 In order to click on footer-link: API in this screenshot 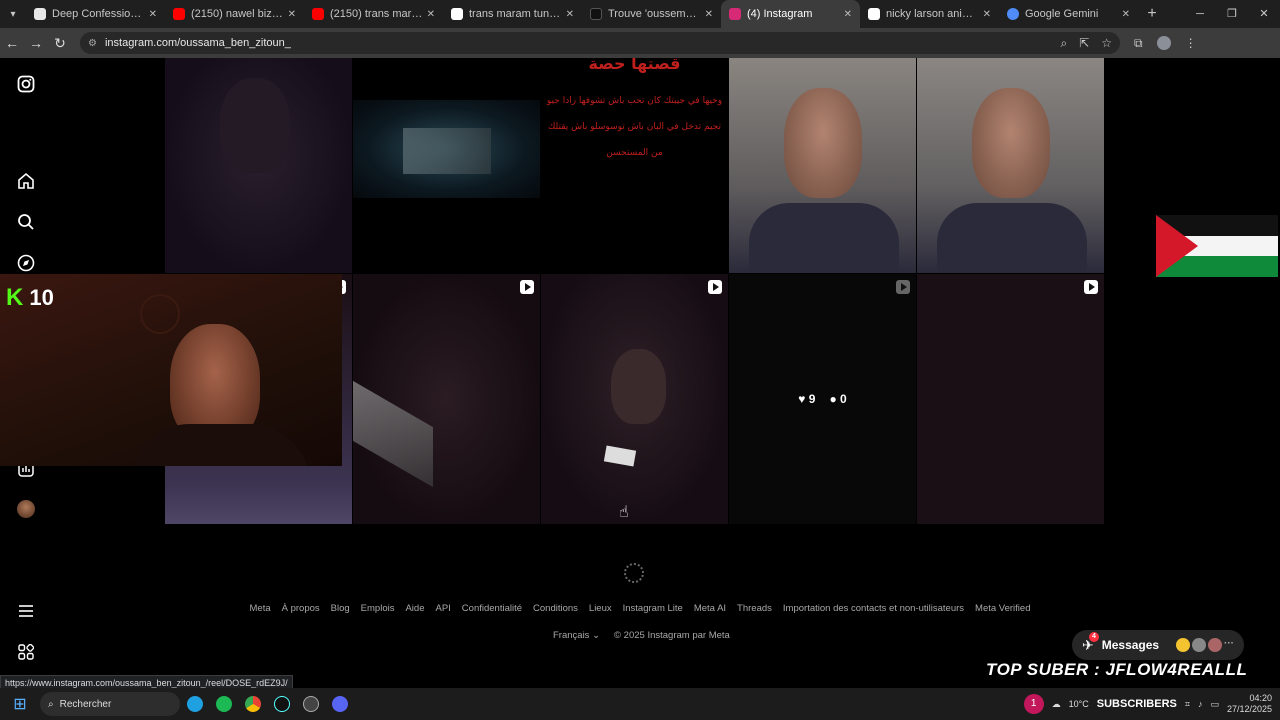, I will do `click(442, 608)`.